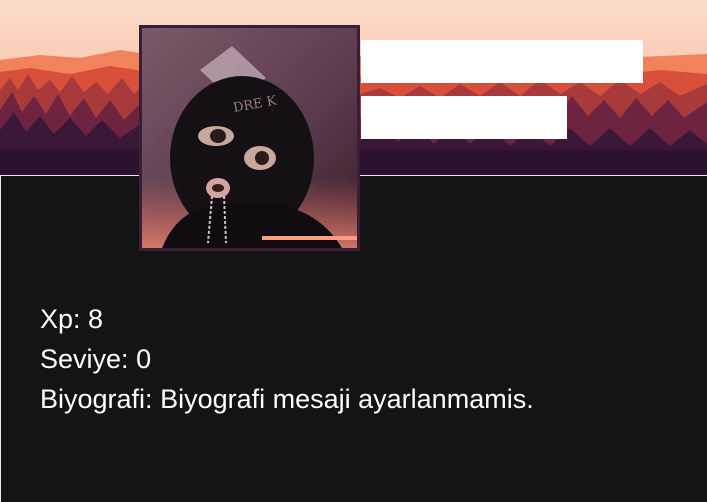  Describe the element at coordinates (482, 61) in the screenshot. I see `username-text: ???!?c???KU-P?/?????` at that location.